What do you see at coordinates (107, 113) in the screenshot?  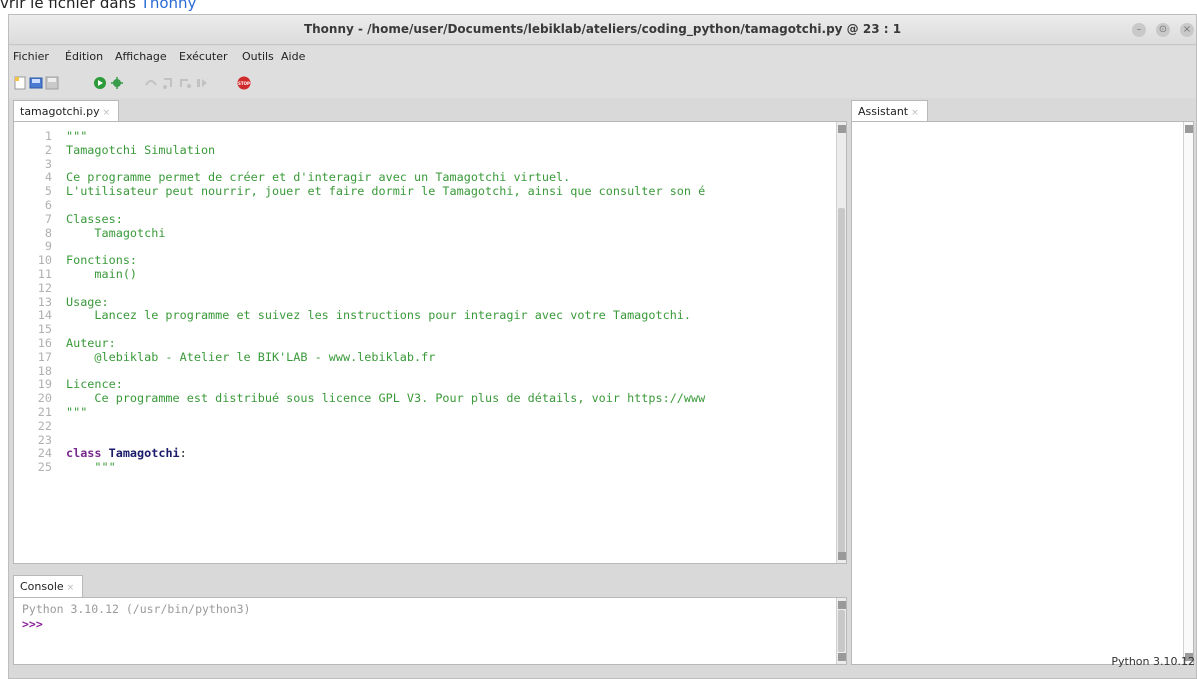 I see `tab-close-icon: ×` at bounding box center [107, 113].